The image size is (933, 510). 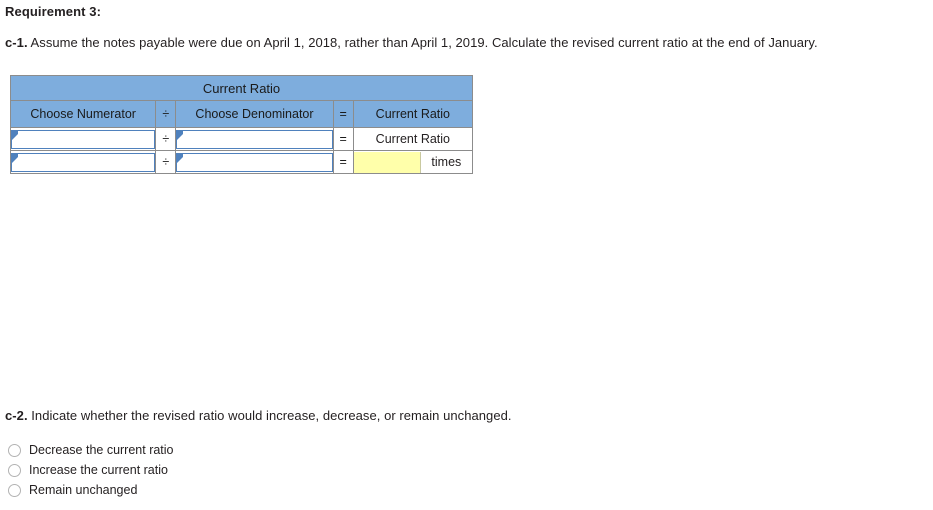 What do you see at coordinates (254, 114) in the screenshot?
I see `column-header-denominator: Choose Denominator` at bounding box center [254, 114].